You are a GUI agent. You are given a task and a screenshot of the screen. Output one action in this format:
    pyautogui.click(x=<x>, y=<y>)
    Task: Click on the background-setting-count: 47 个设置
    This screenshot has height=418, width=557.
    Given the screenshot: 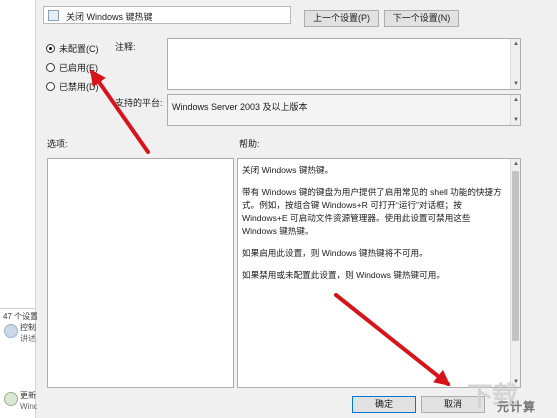 What is the action you would take?
    pyautogui.click(x=21, y=316)
    